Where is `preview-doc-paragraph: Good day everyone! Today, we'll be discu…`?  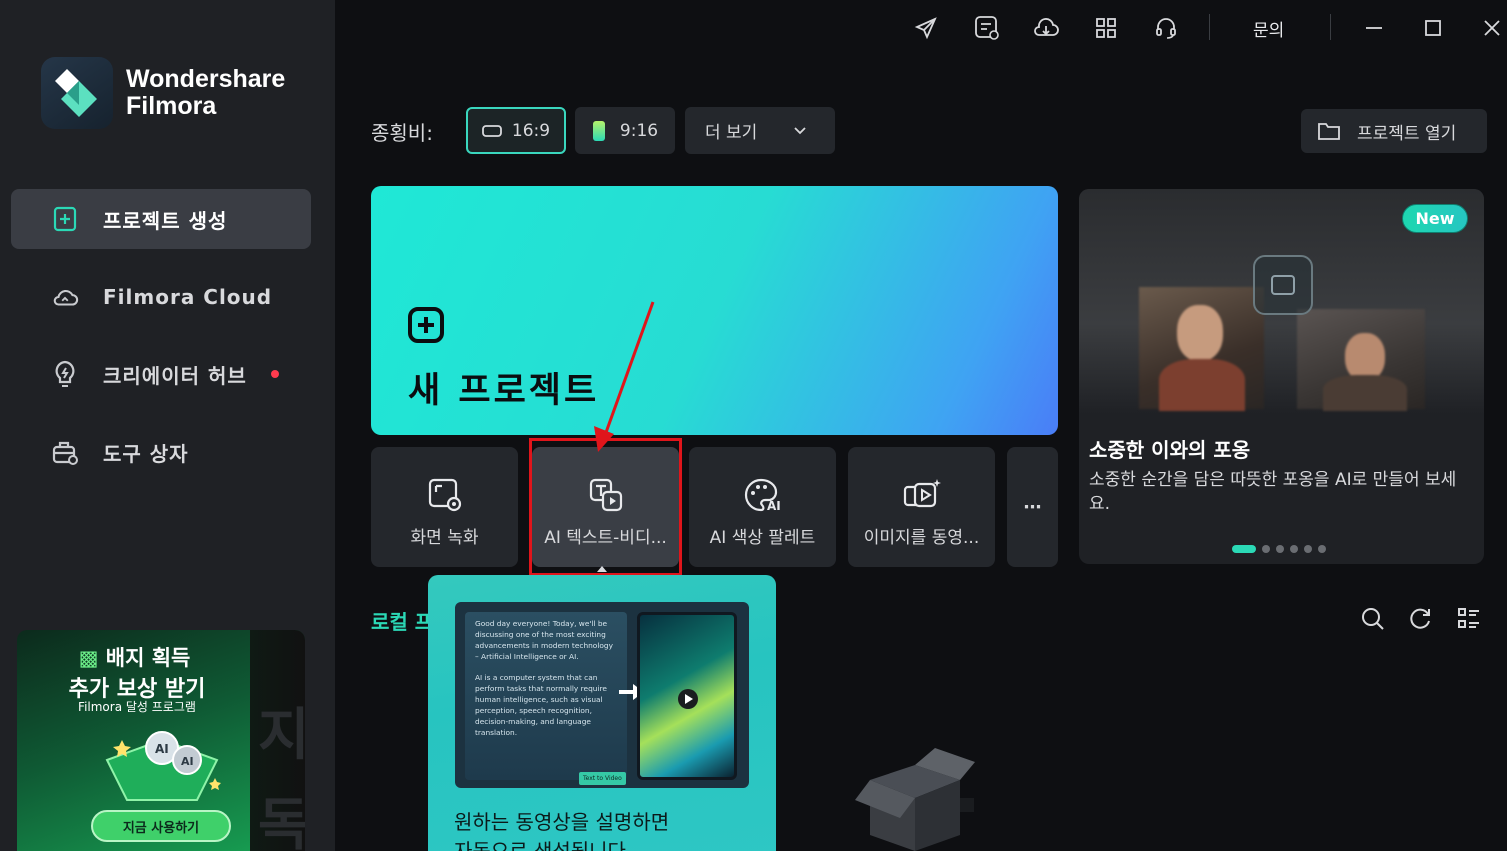 preview-doc-paragraph: Good day everyone! Today, we'll be discu… is located at coordinates (544, 640).